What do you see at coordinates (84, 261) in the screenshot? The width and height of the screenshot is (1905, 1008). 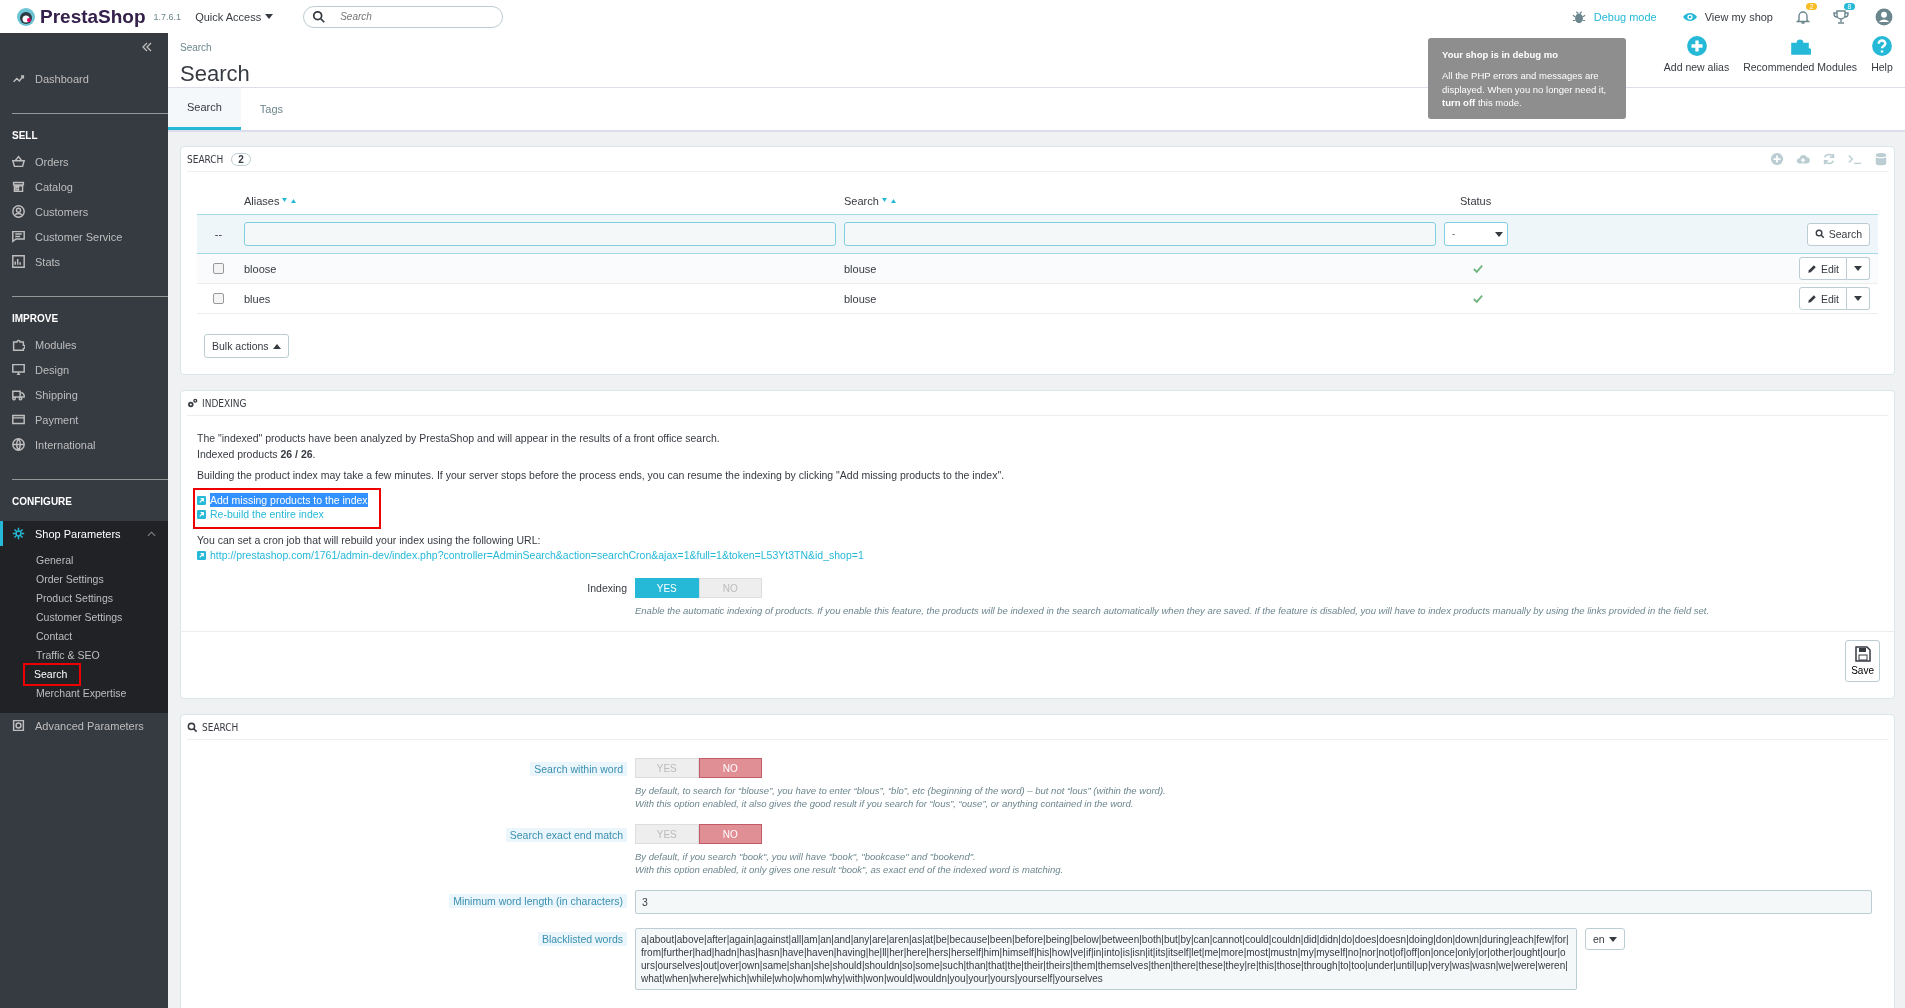 I see `sidebar-item: Stats` at bounding box center [84, 261].